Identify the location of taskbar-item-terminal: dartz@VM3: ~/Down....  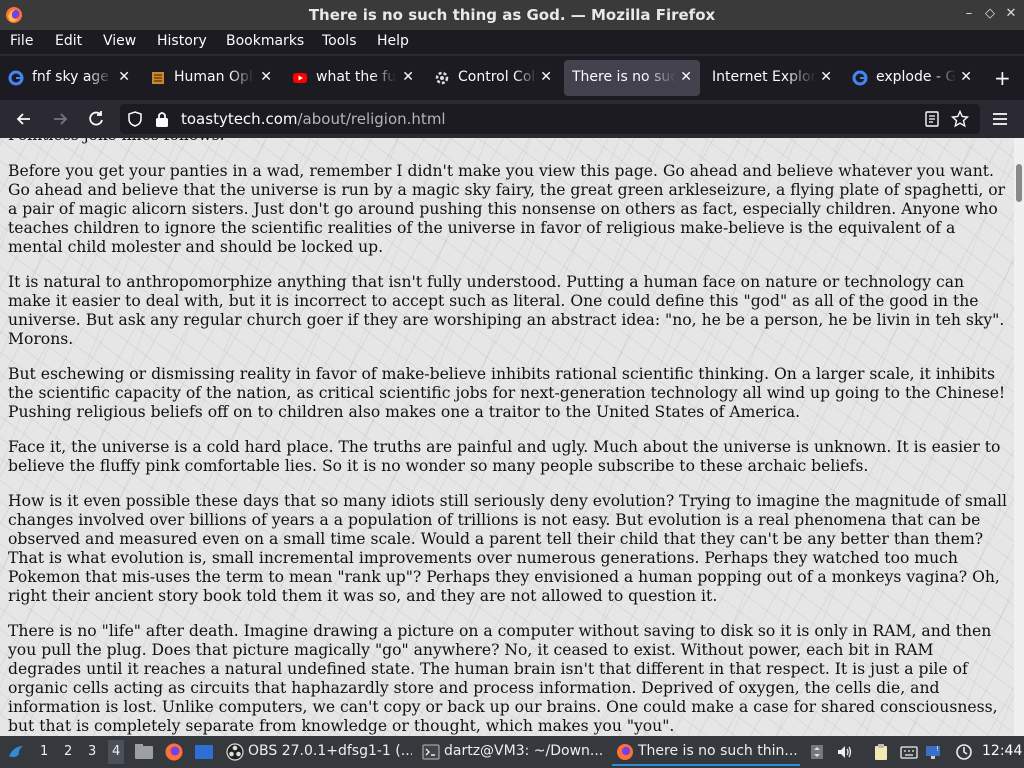
(513, 752).